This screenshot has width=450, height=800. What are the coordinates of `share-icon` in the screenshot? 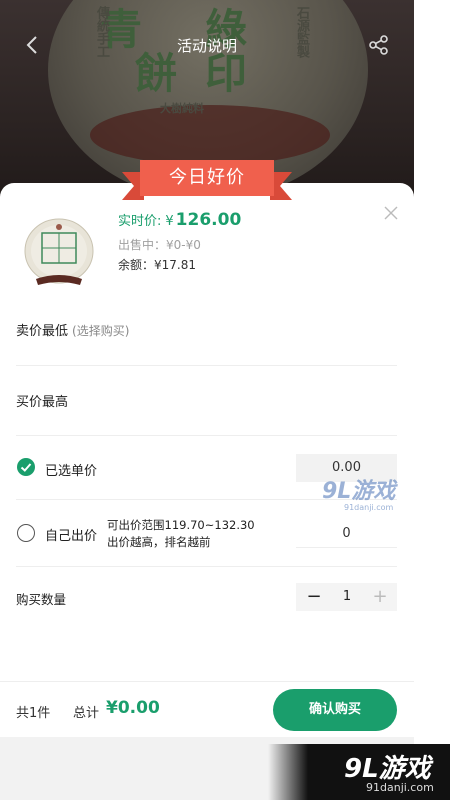 It's located at (379, 45).